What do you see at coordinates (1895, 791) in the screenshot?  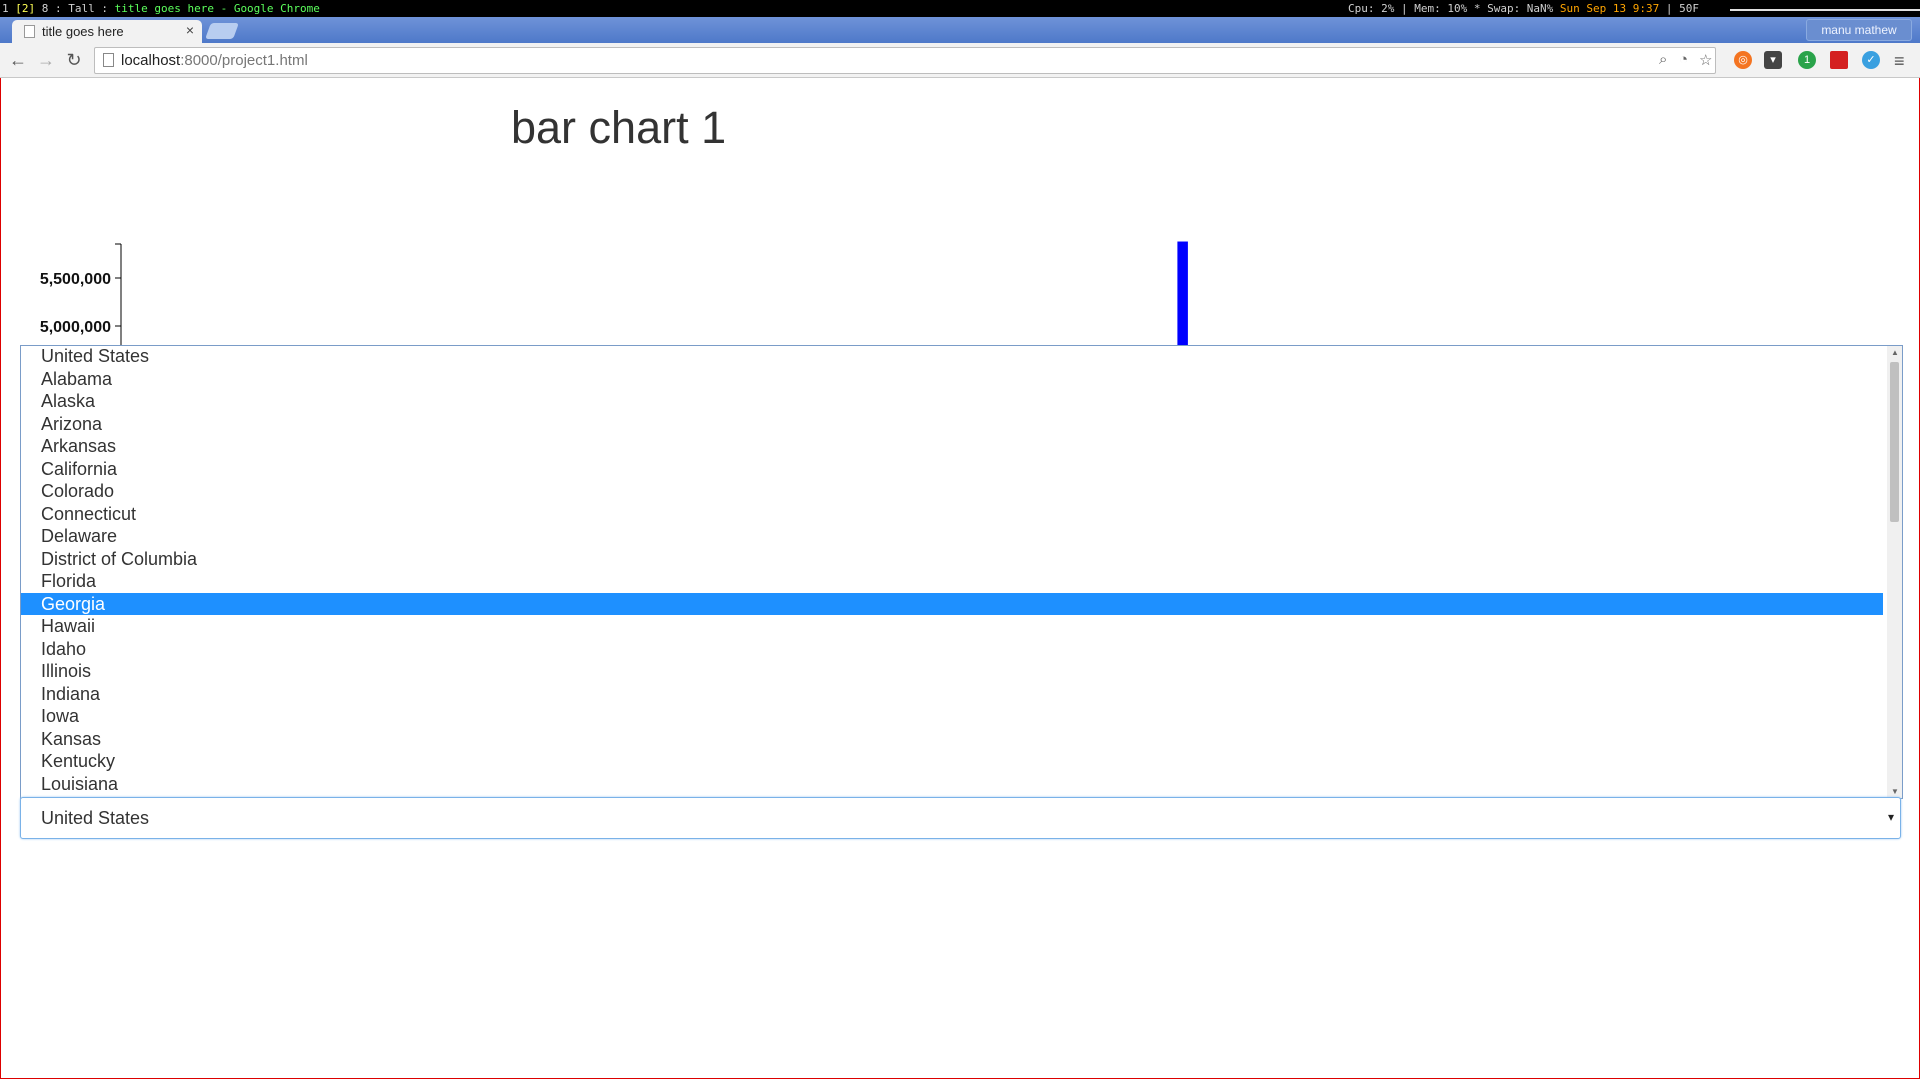 I see `scroll-down-icon: ▼` at bounding box center [1895, 791].